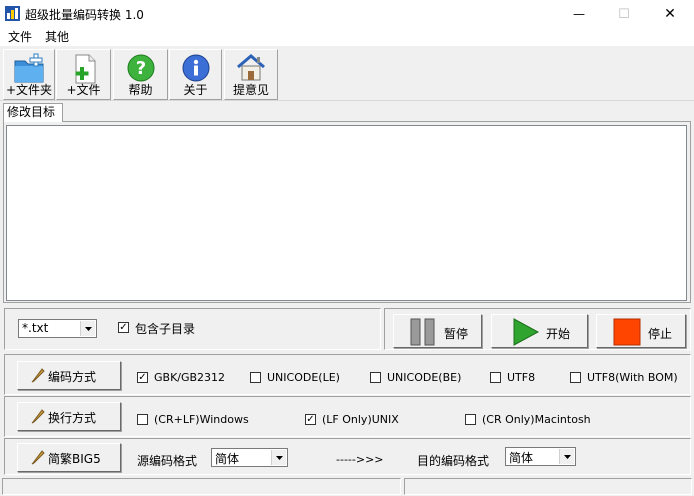 Image resolution: width=694 pixels, height=496 pixels. I want to click on encoding-mode-button: 编码方式, so click(69, 375).